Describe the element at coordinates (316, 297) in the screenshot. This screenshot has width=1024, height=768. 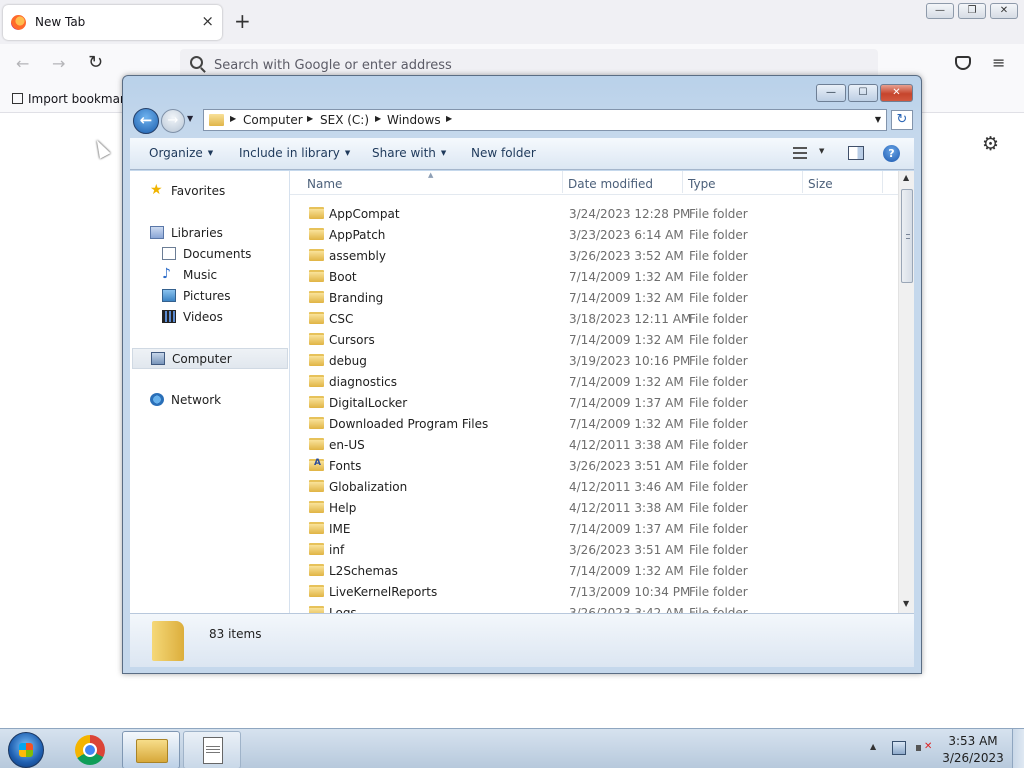
I see `folder-icon` at that location.